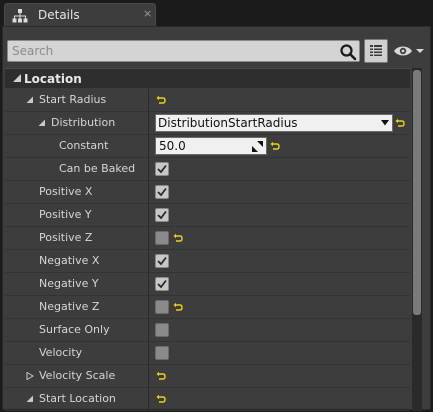 The width and height of the screenshot is (433, 412). What do you see at coordinates (207, 399) in the screenshot?
I see `property-row-start-location: Start Location` at bounding box center [207, 399].